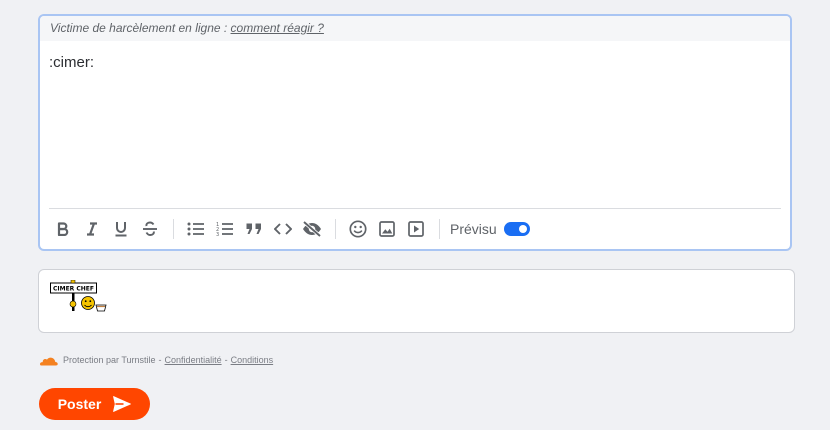 The image size is (830, 430). Describe the element at coordinates (254, 229) in the screenshot. I see `quote-icon` at that location.